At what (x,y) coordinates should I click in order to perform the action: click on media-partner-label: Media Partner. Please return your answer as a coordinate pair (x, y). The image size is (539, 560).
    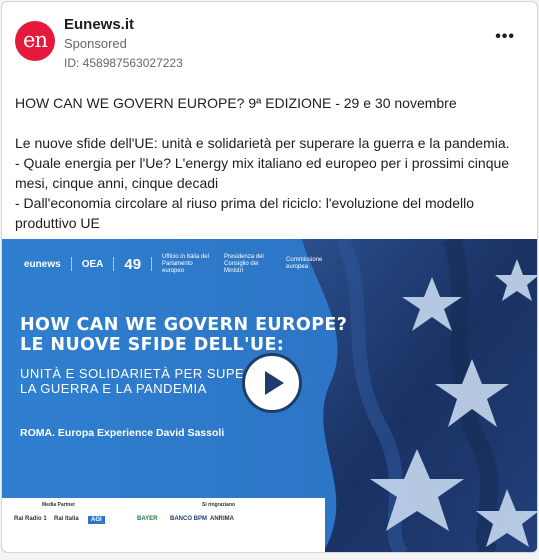
    Looking at the image, I should click on (59, 505).